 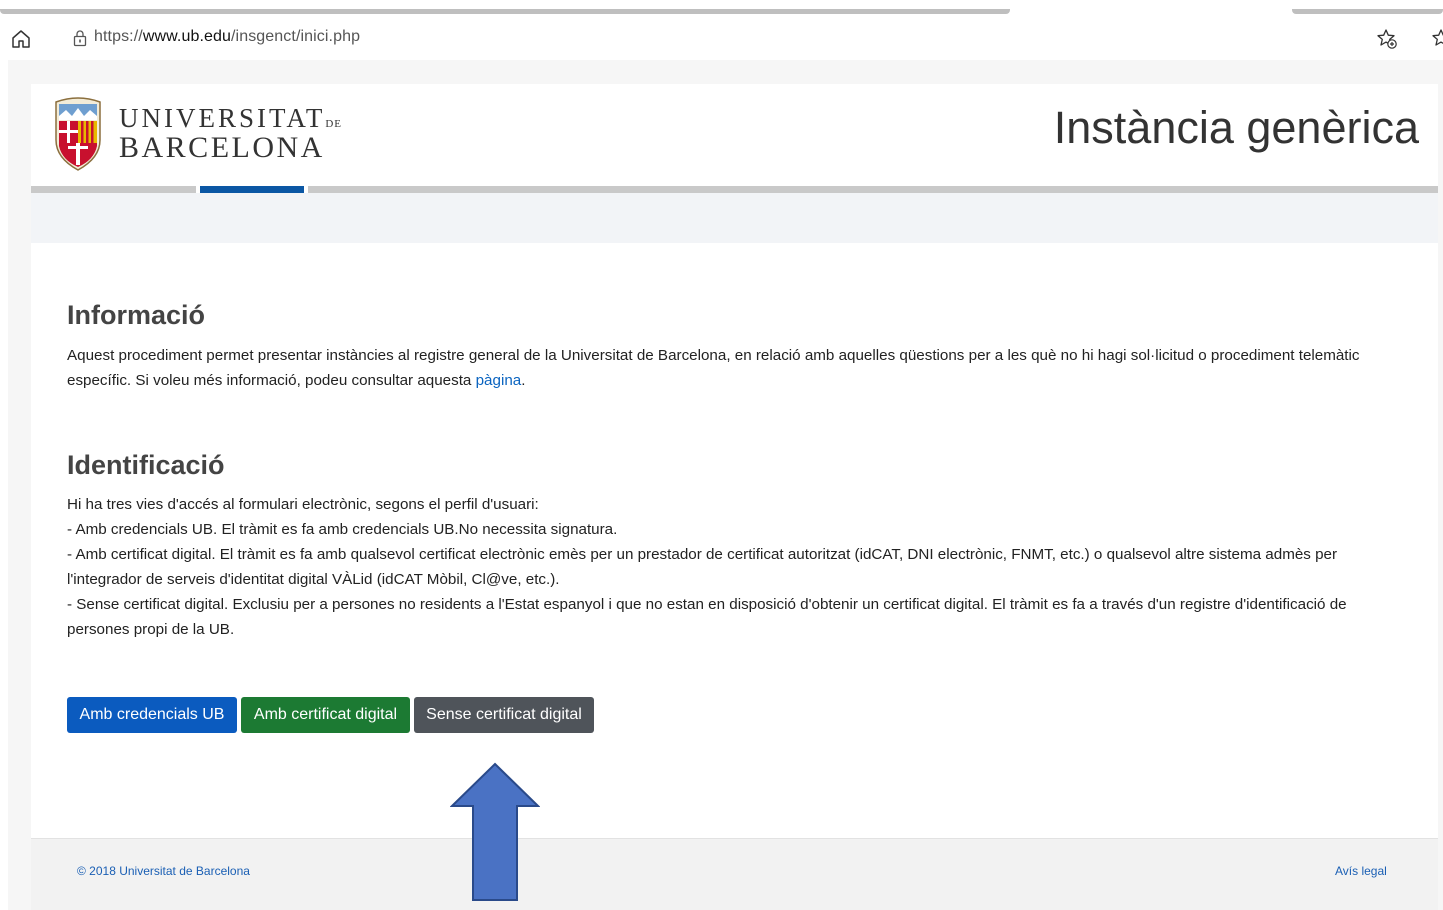 What do you see at coordinates (21, 39) in the screenshot?
I see `home-icon` at bounding box center [21, 39].